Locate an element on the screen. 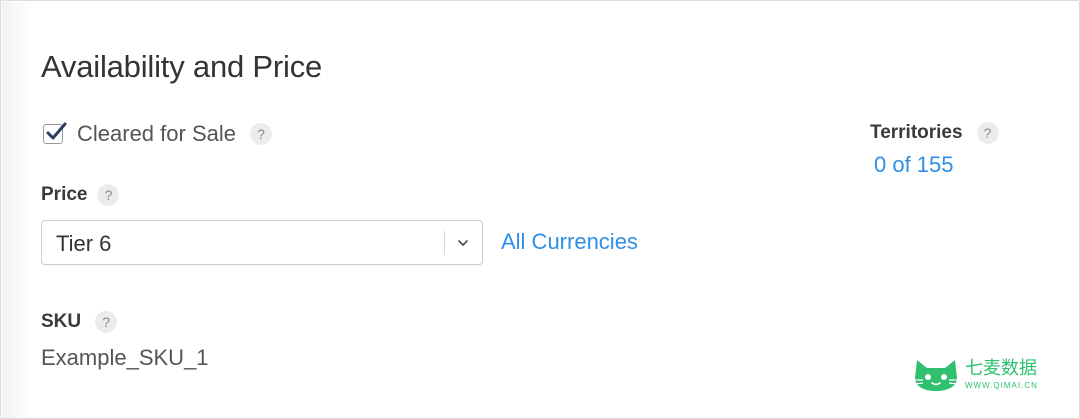  chevron-down-icon is located at coordinates (463, 243).